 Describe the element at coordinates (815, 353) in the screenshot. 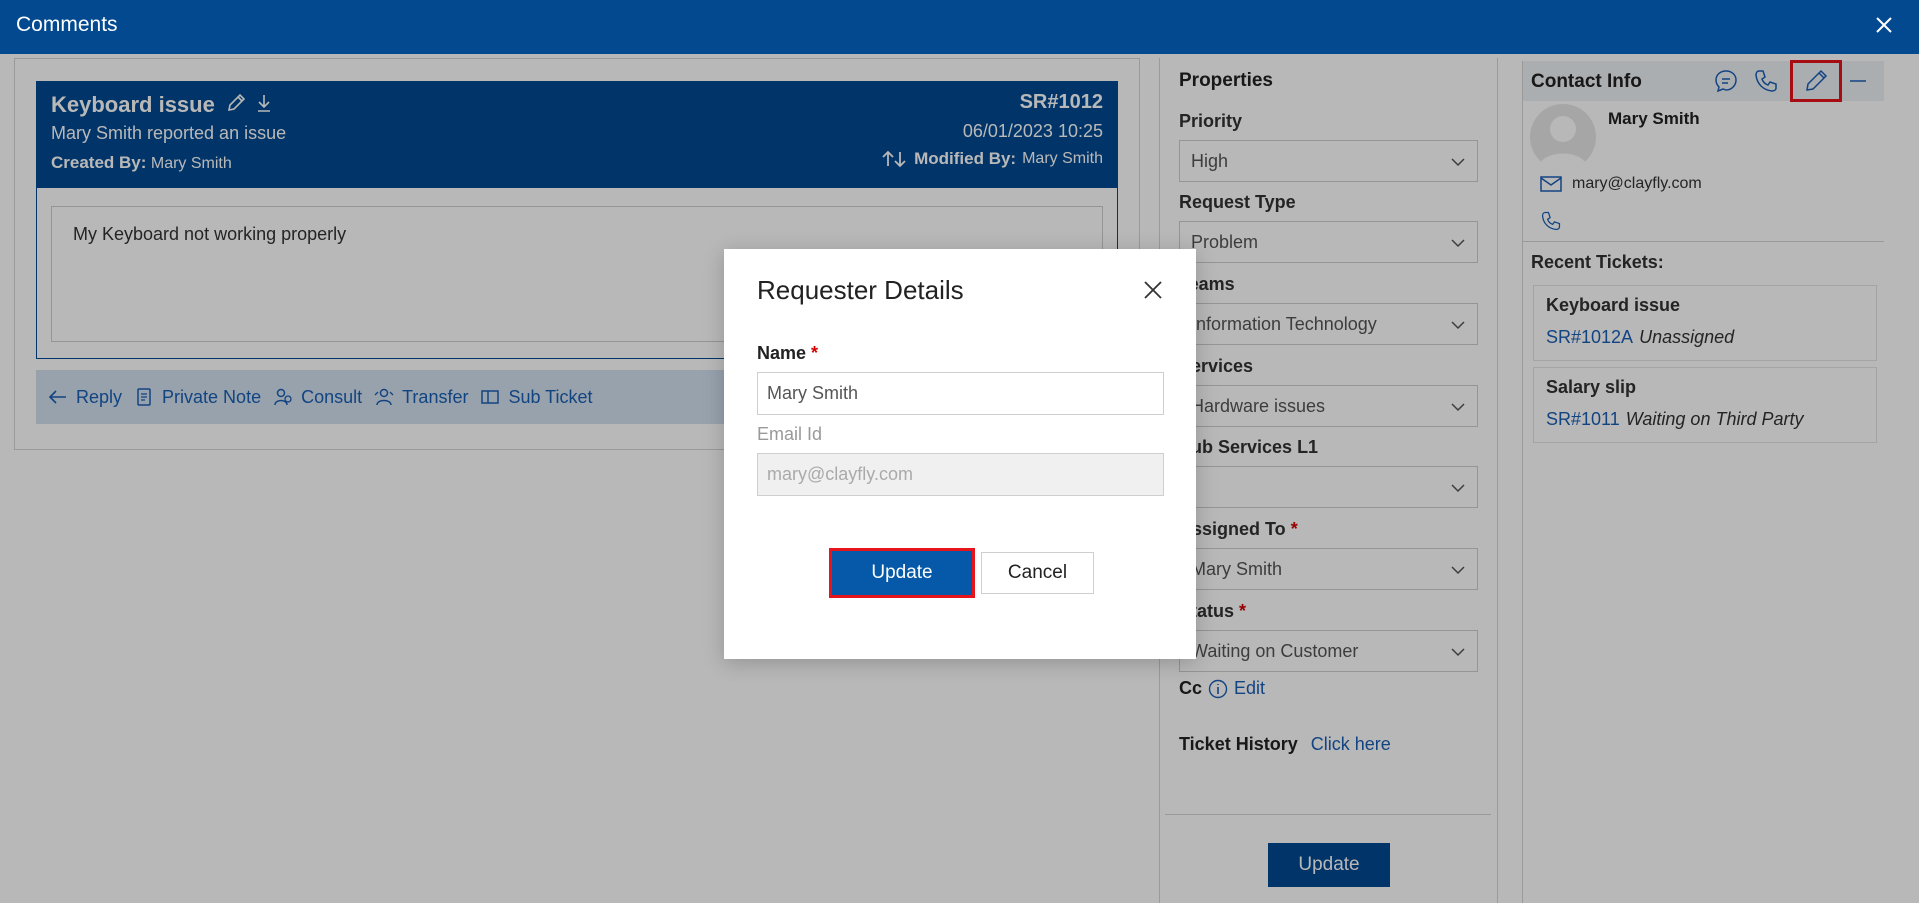

I see `required-mark: *` at that location.